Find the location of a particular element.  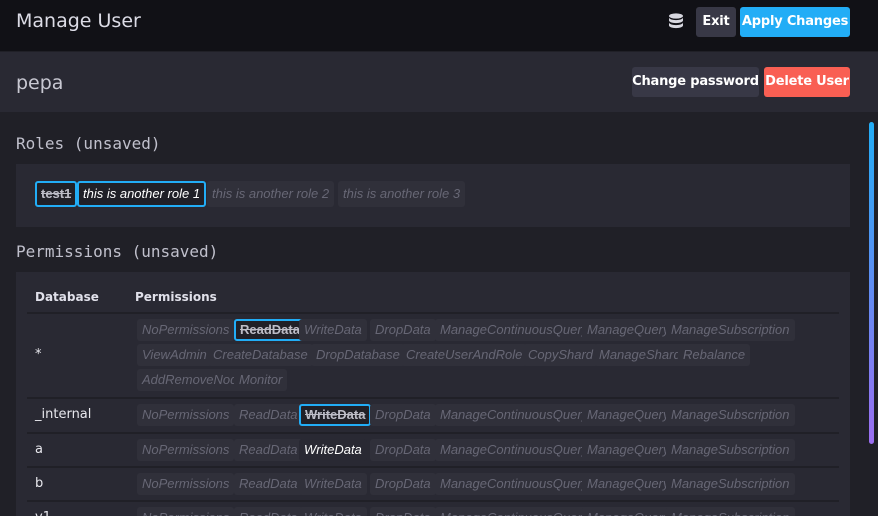

database-name: * is located at coordinates (38, 354).